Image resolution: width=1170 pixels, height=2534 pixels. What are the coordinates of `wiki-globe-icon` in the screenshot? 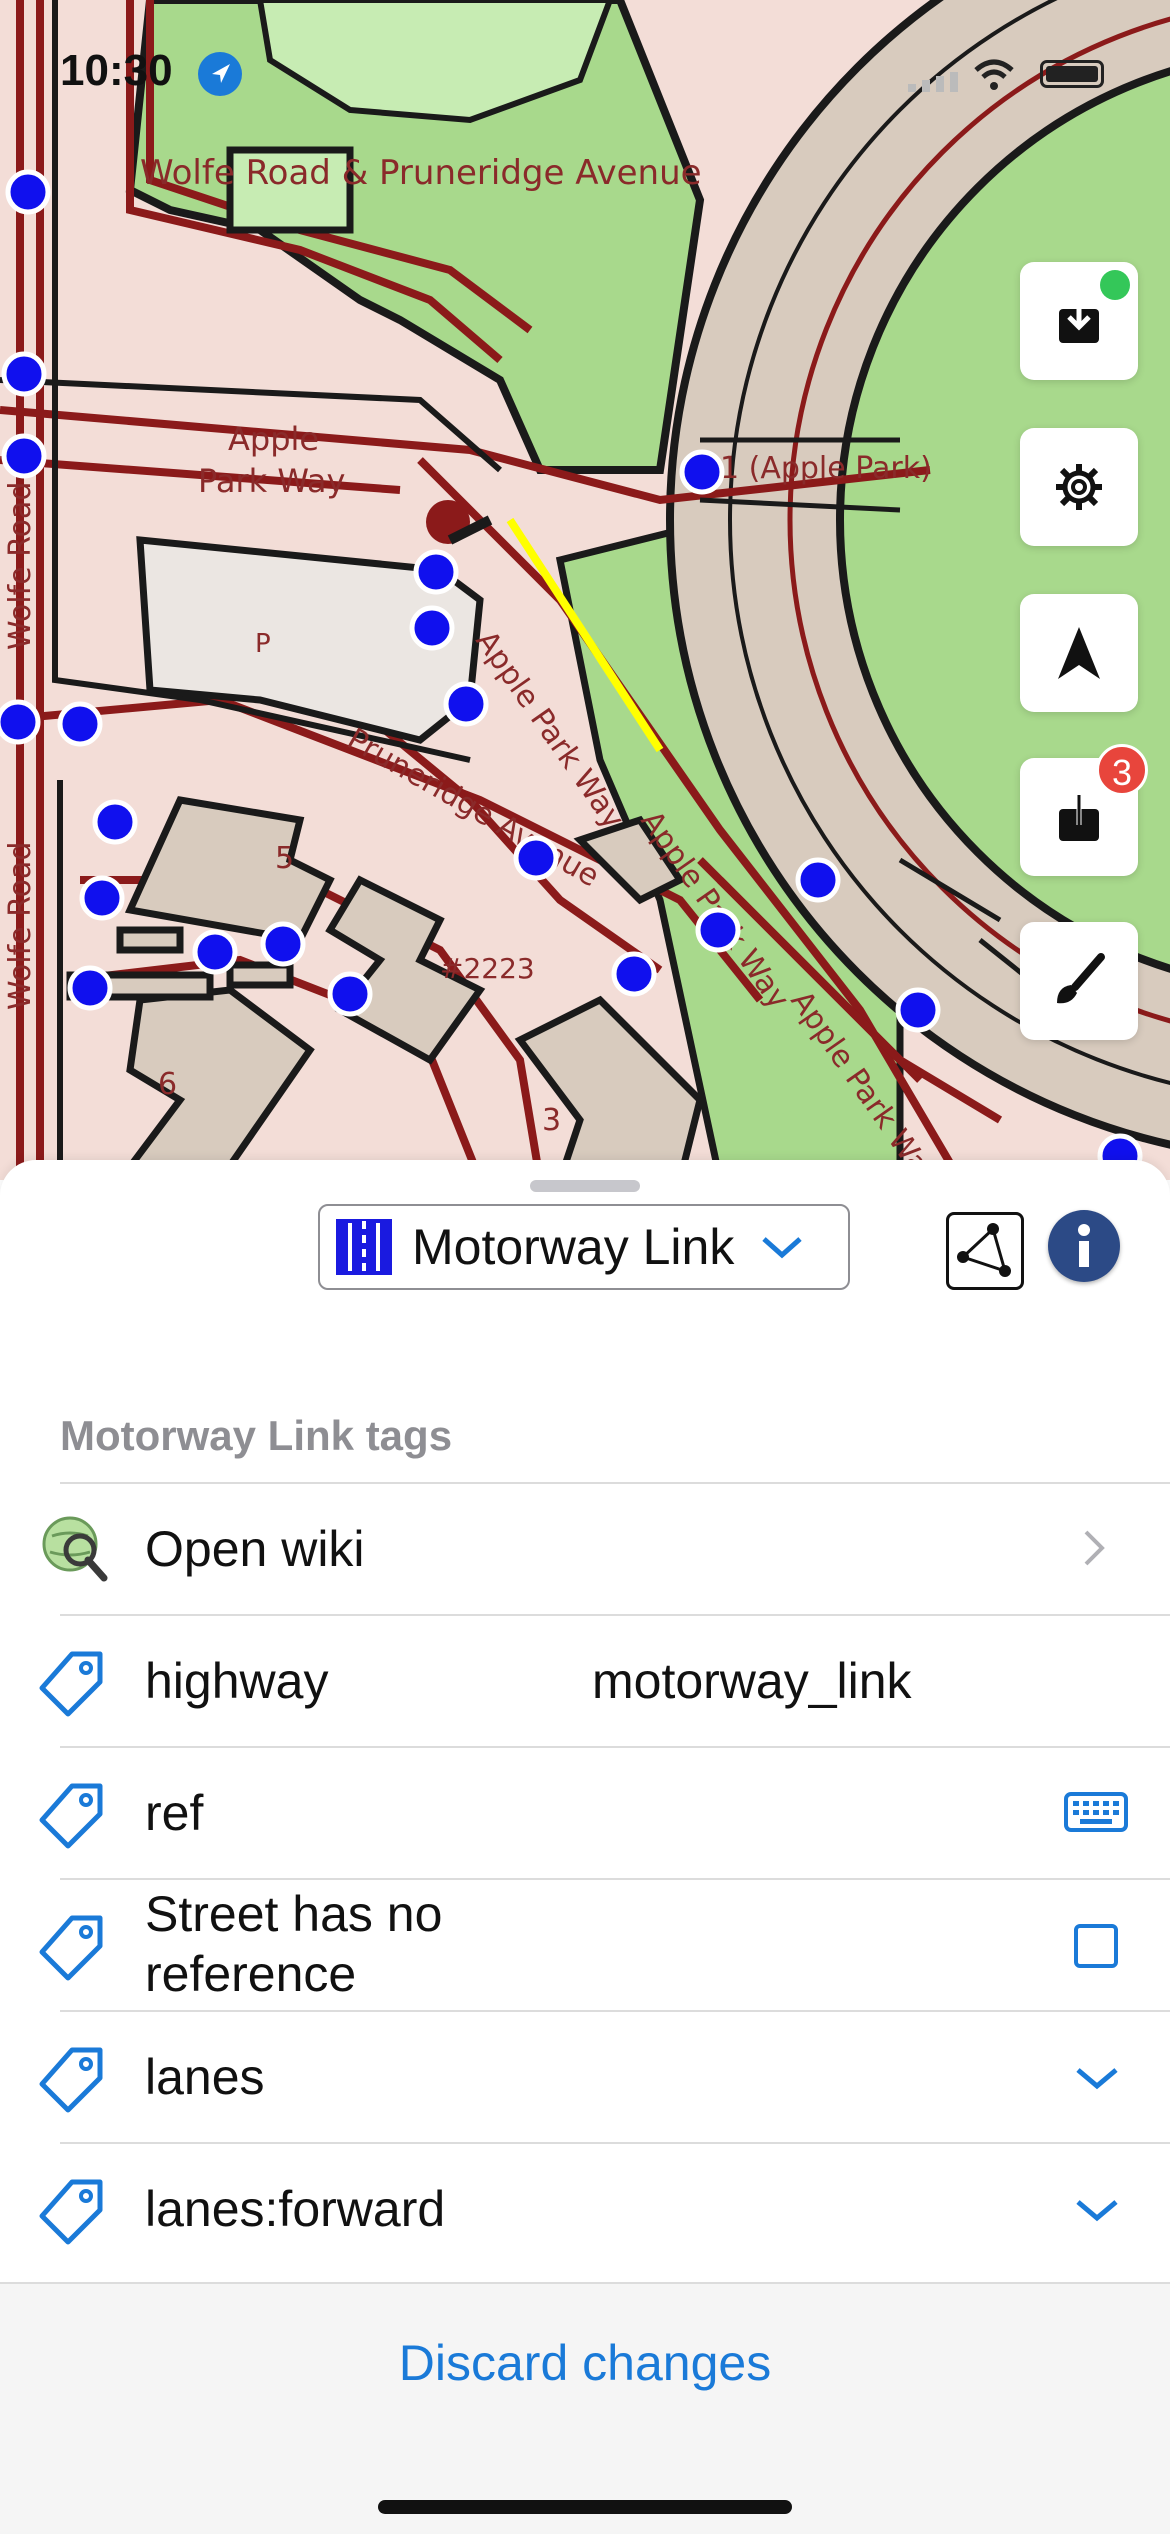 It's located at (75, 1549).